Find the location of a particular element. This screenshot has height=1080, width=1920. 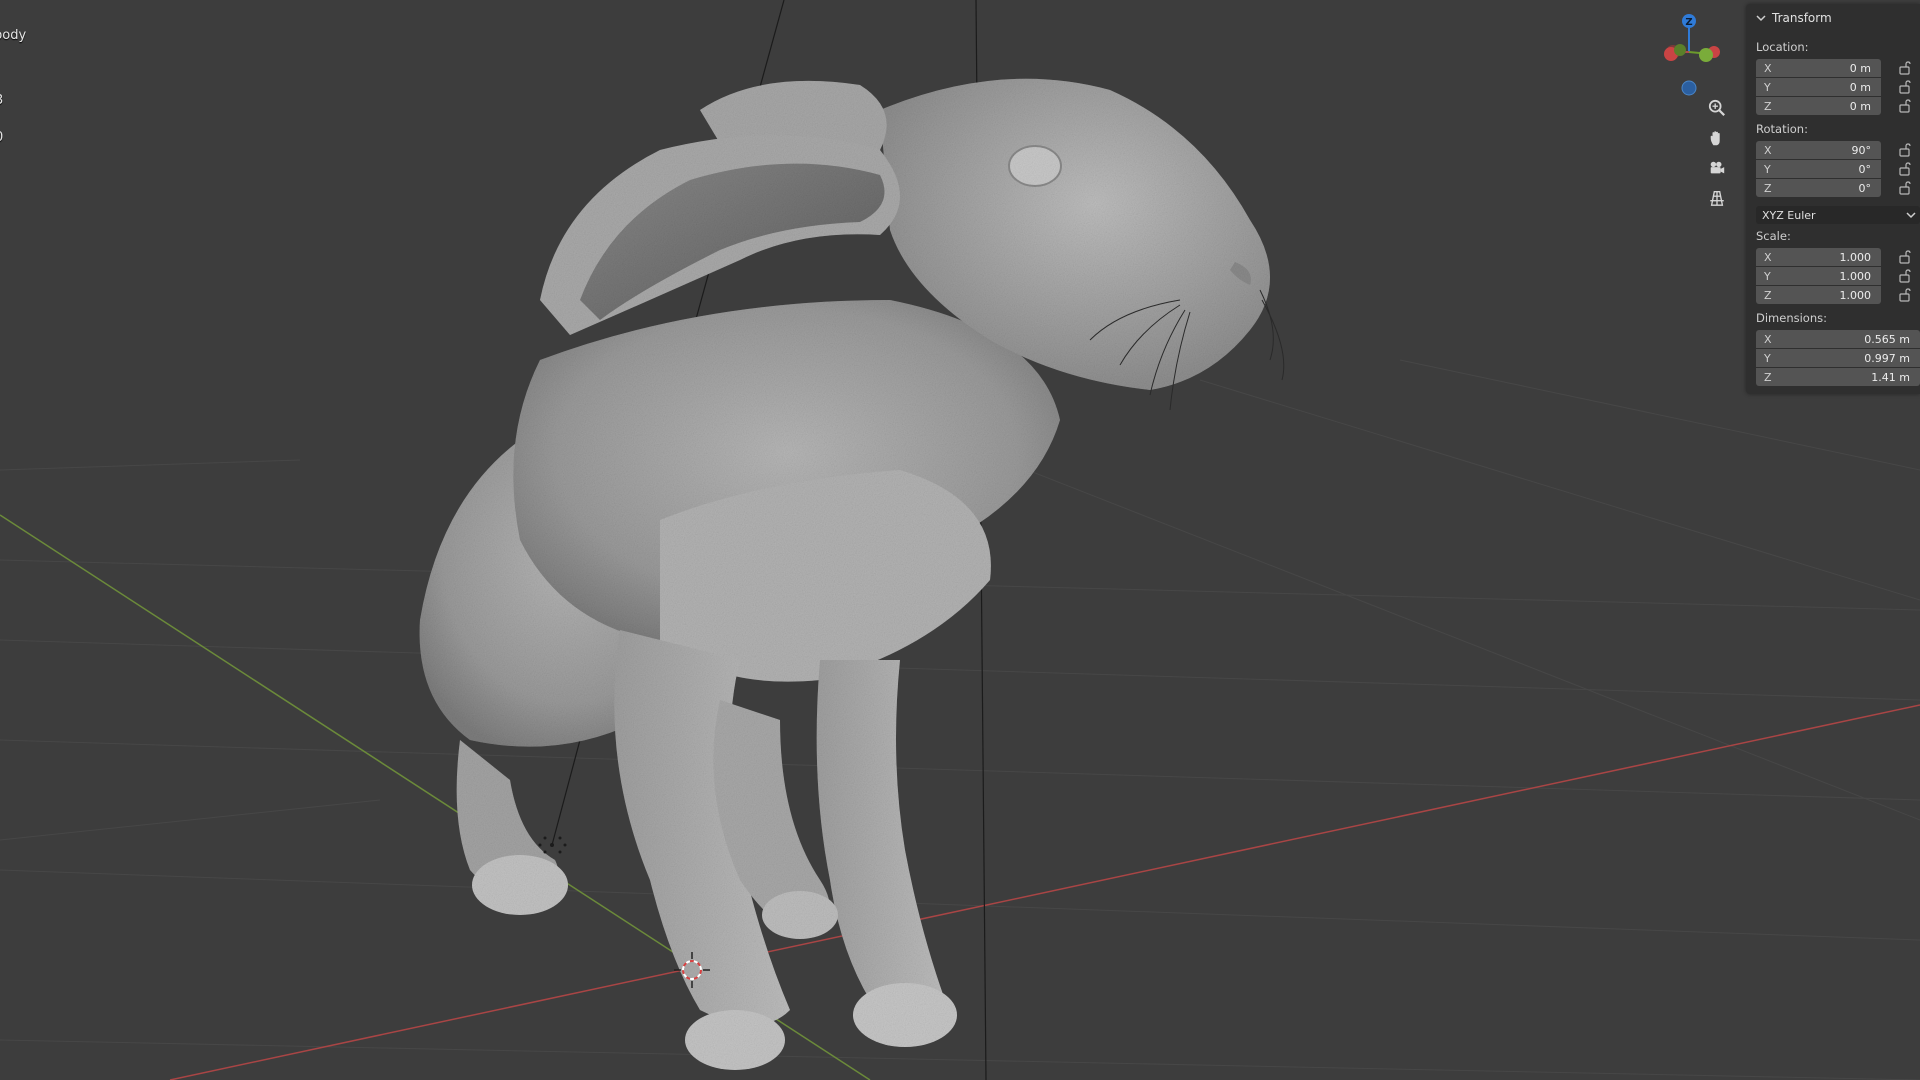

panel-title: Transform is located at coordinates (1802, 18).